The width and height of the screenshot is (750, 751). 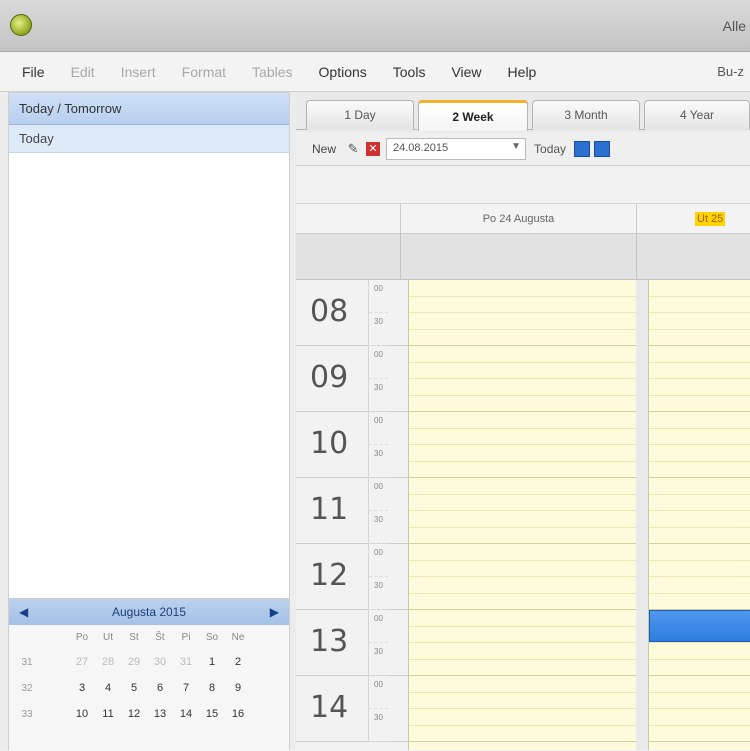 I want to click on new-button: New, so click(x=324, y=149).